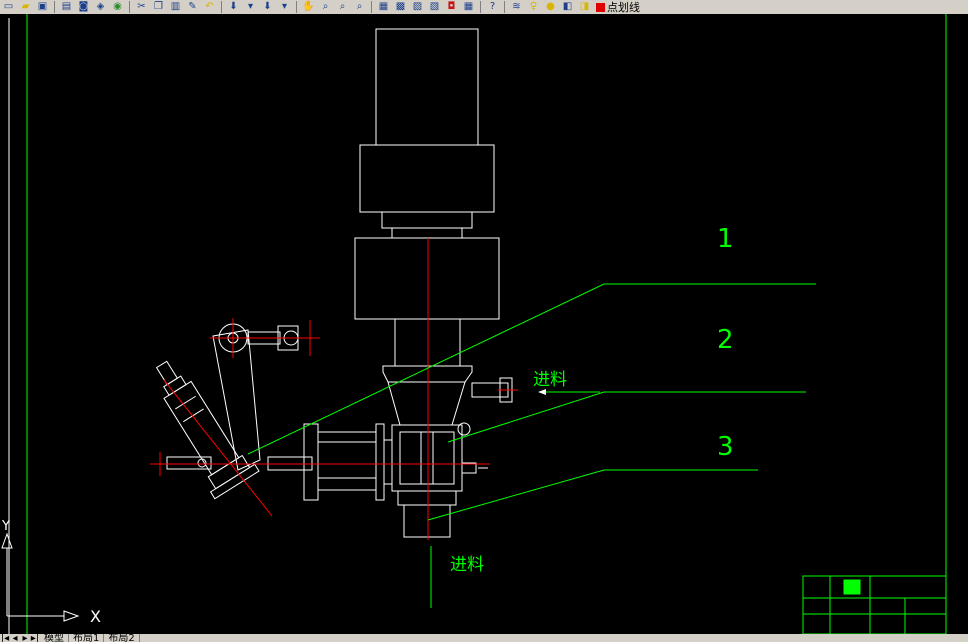  I want to click on redo-icon: ⬇, so click(233, 7).